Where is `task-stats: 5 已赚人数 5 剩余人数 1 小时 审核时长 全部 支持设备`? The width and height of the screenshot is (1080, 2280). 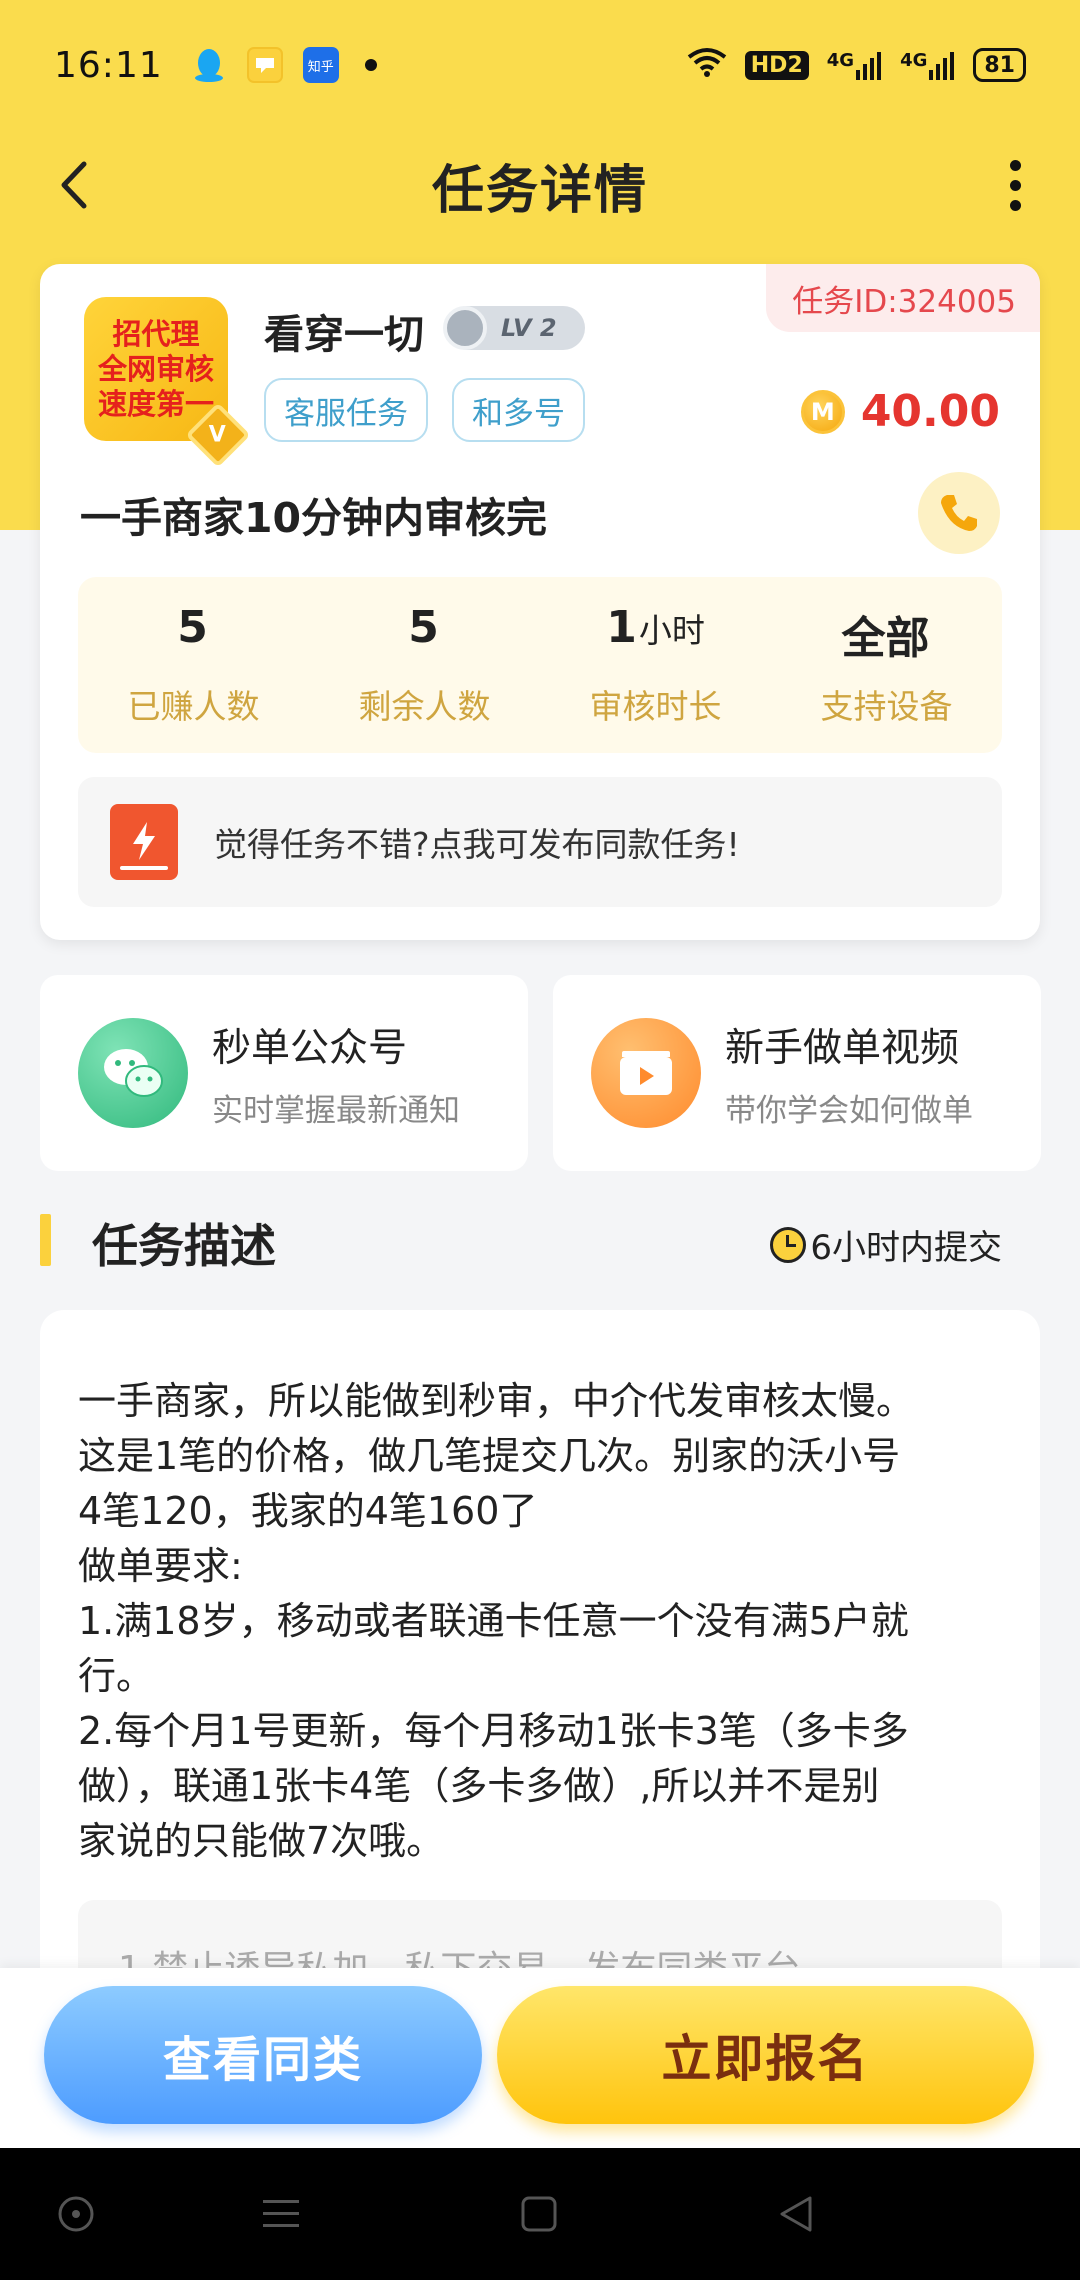 task-stats: 5 已赚人数 5 剩余人数 1 小时 审核时长 全部 支持设备 is located at coordinates (540, 665).